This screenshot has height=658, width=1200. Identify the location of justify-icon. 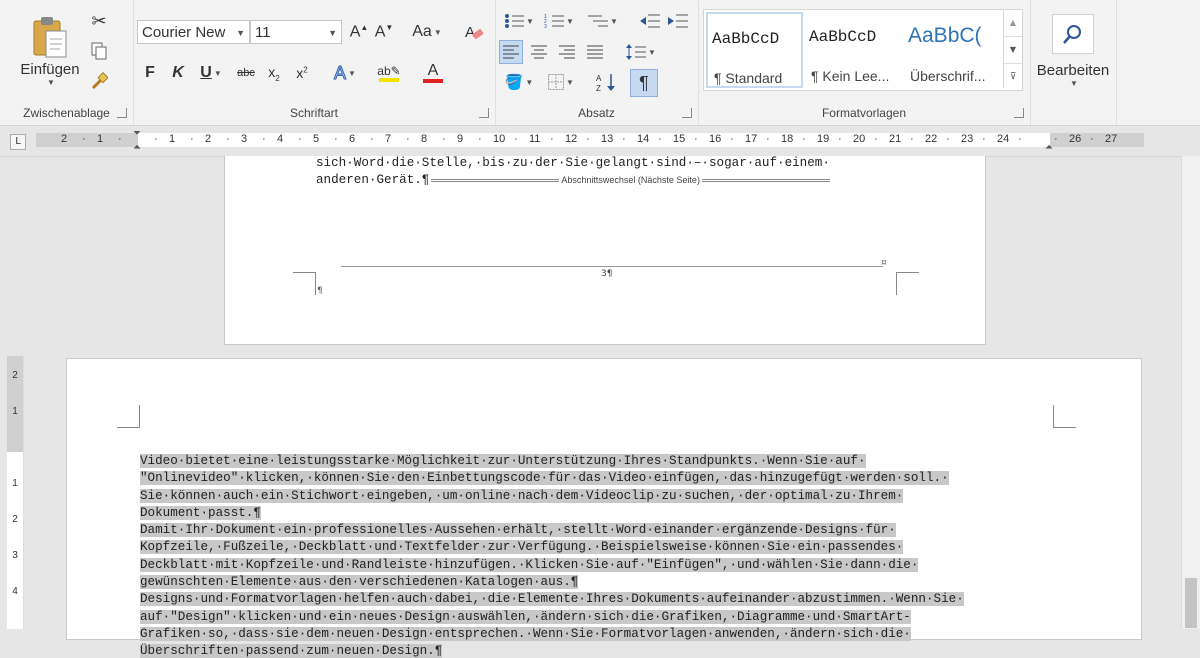
(595, 52).